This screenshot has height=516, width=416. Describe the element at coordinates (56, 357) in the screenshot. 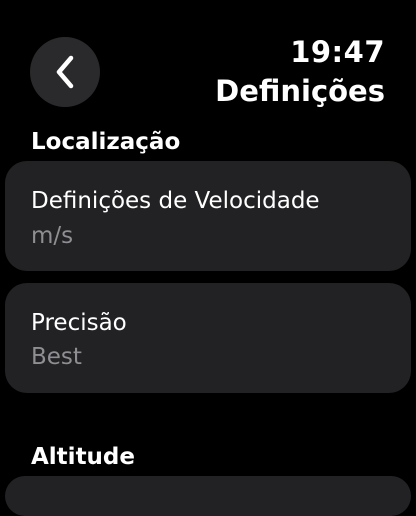

I see `setting-precision-value: Best` at that location.